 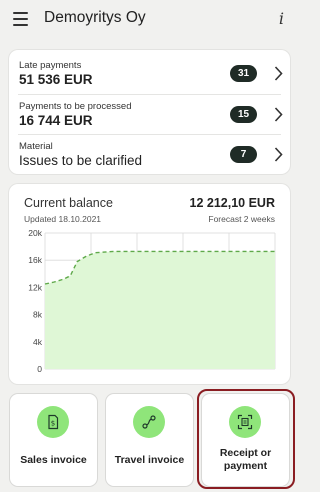 I want to click on row-label: Late payments, so click(x=50, y=65).